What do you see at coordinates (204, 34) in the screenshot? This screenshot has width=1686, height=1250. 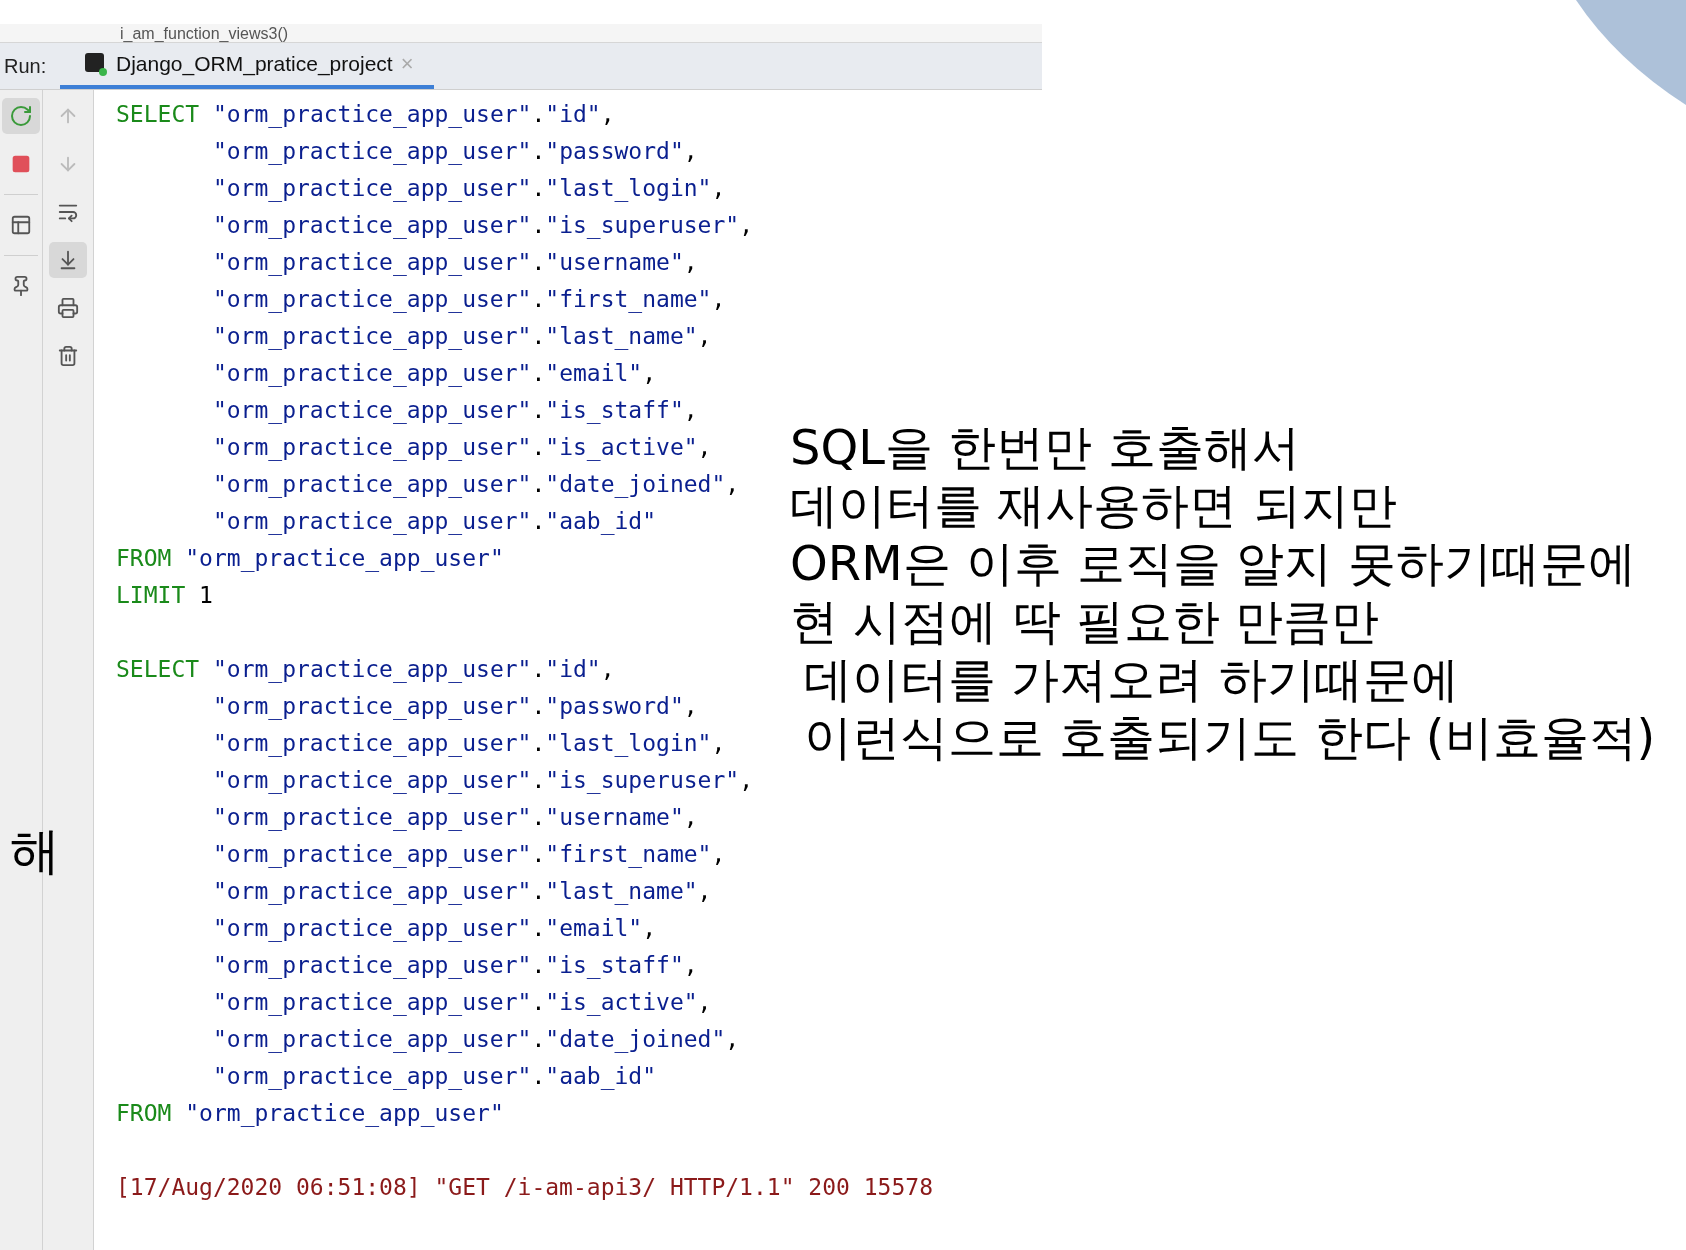 I see `function-name-text: i_am_function_views3()` at bounding box center [204, 34].